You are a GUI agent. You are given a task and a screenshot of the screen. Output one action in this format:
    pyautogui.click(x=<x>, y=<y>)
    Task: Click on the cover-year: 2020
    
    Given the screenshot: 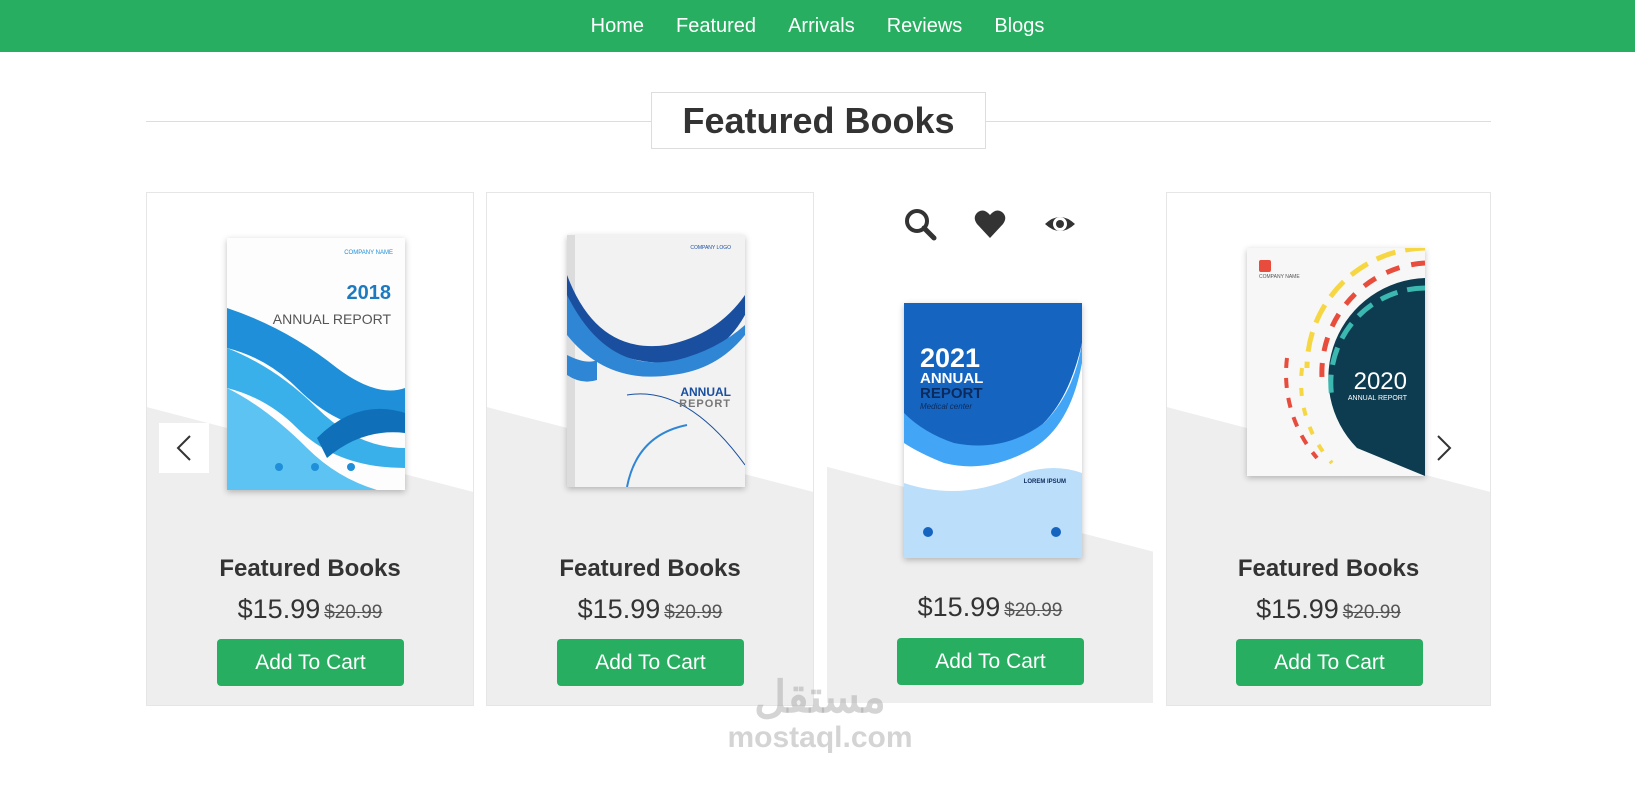 What is the action you would take?
    pyautogui.click(x=1380, y=381)
    